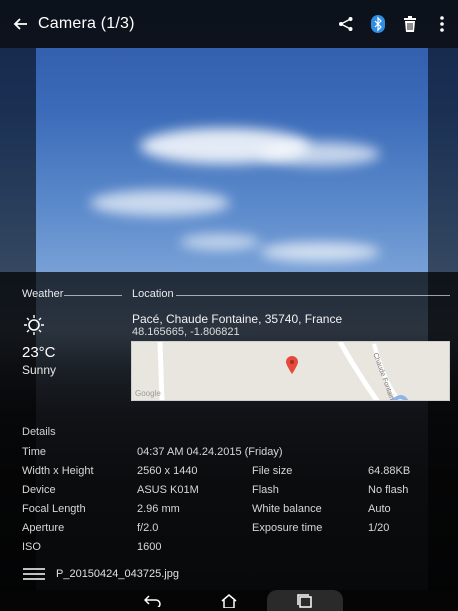 The width and height of the screenshot is (458, 611). Describe the element at coordinates (149, 547) in the screenshot. I see `detail-value: 1600` at that location.